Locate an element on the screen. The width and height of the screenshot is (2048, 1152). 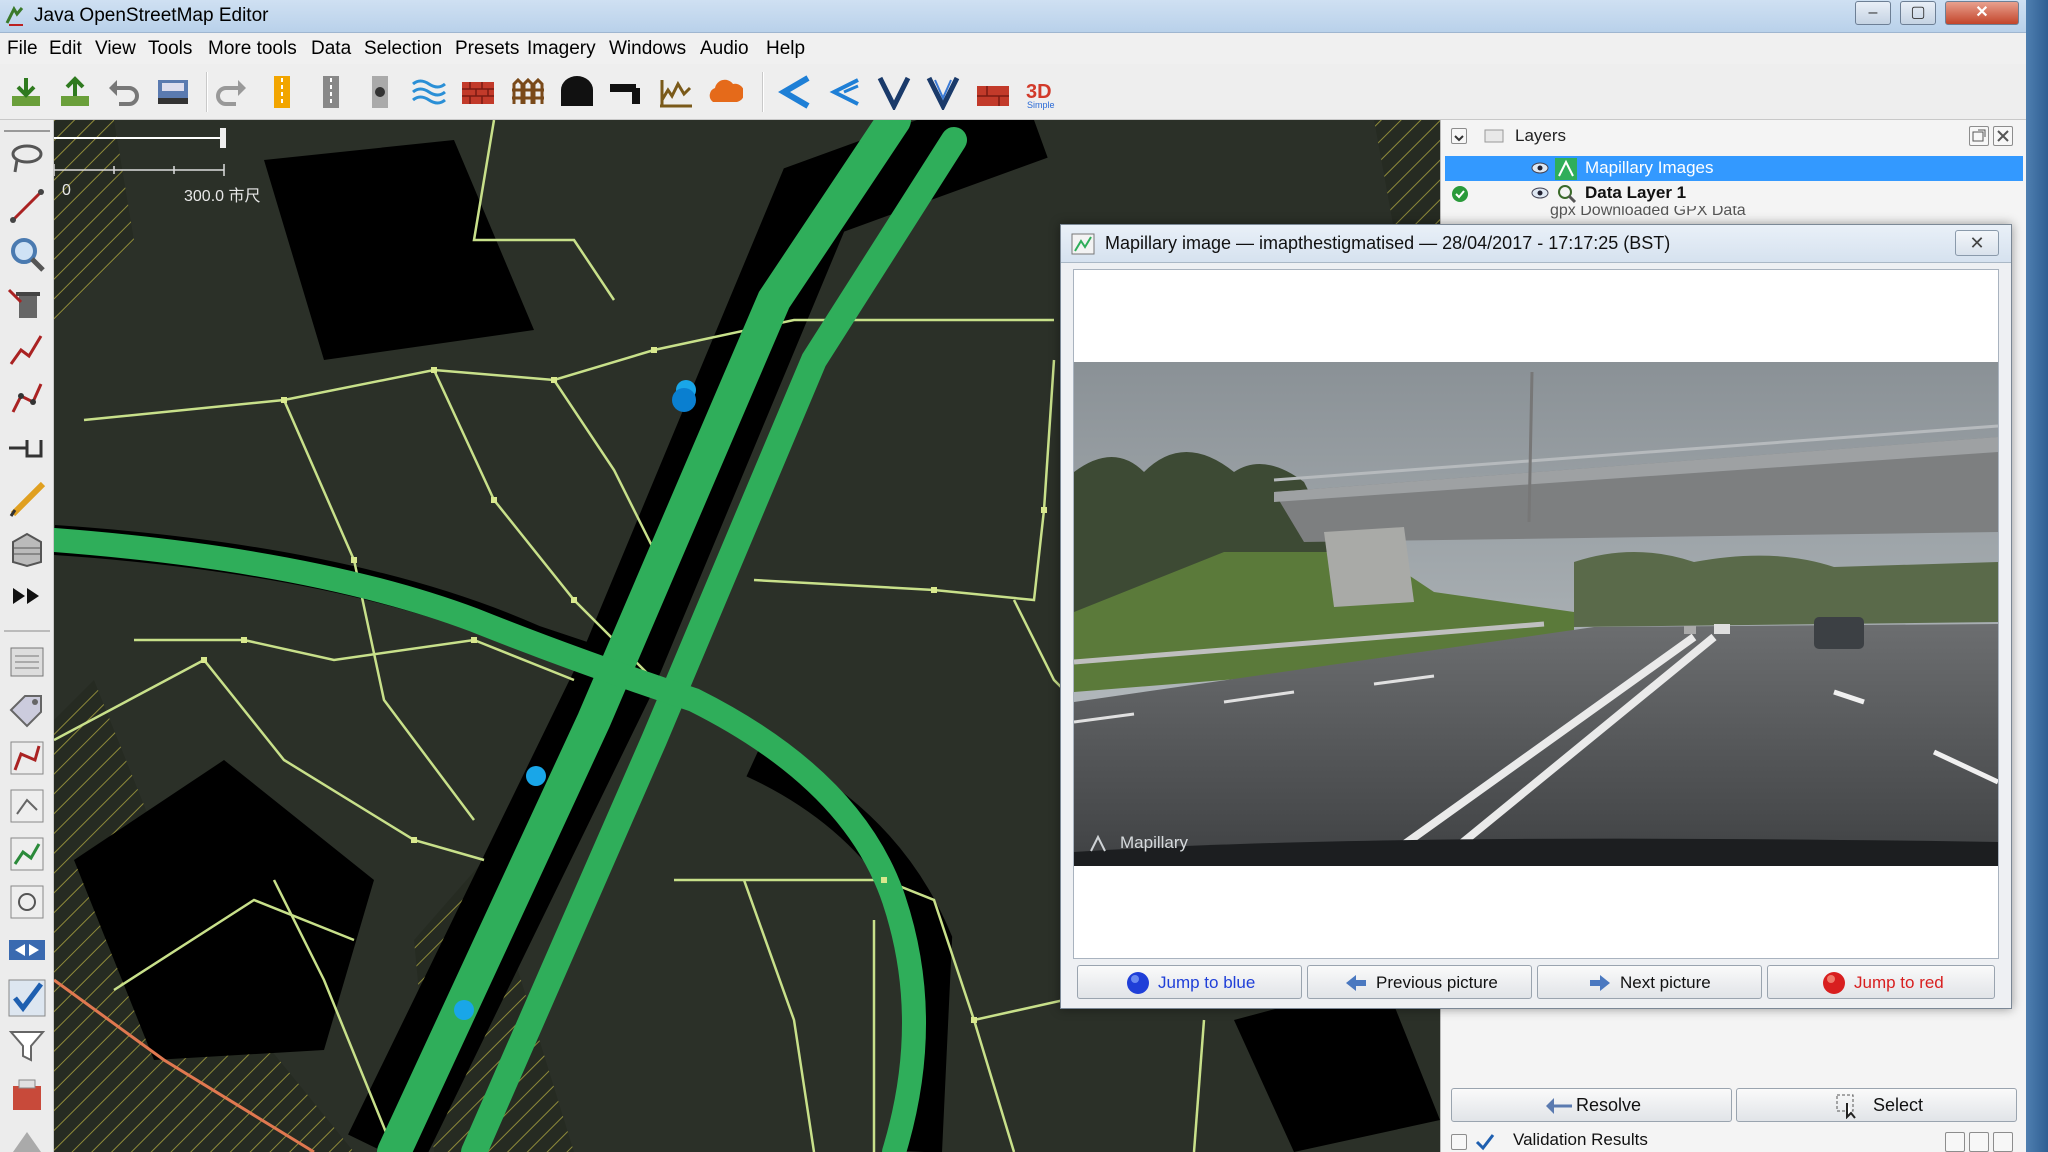
map-tools-sidebar is located at coordinates (27, 636).